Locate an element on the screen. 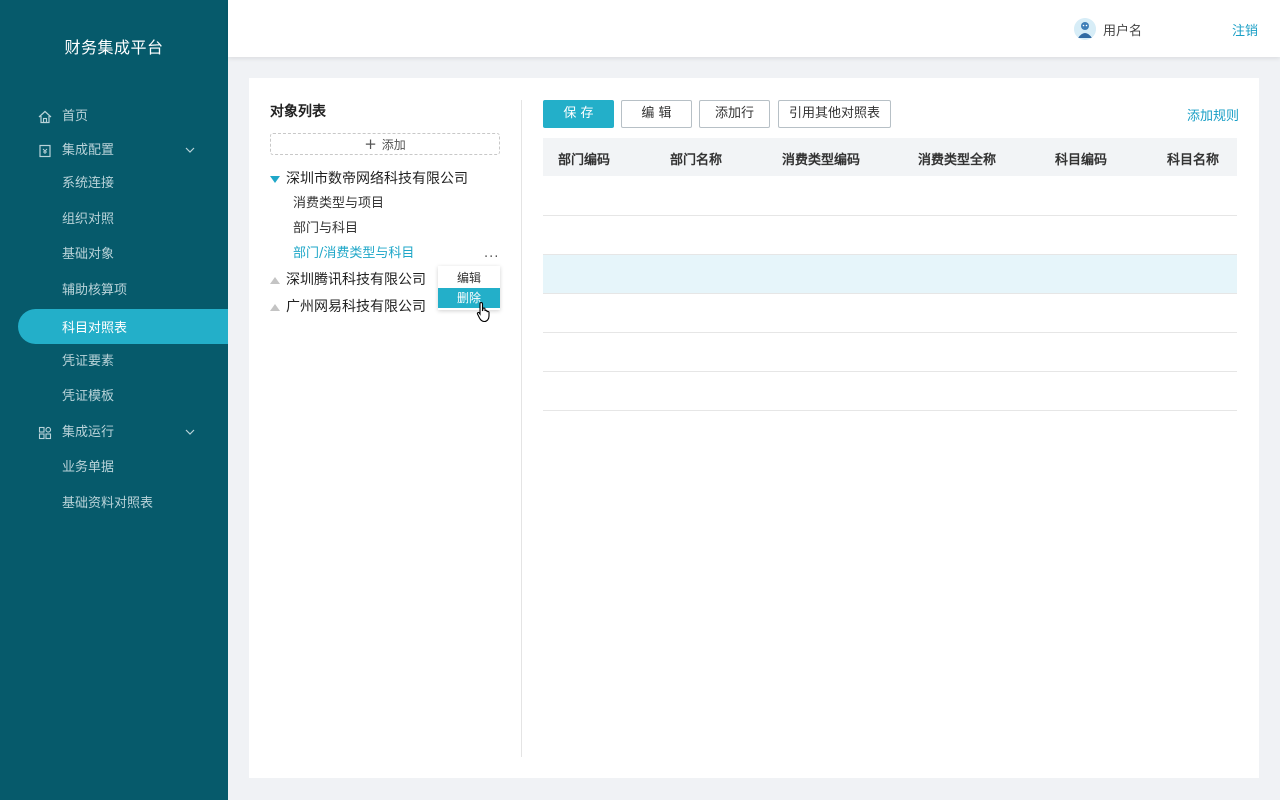 The image size is (1280, 800). context-menu-edit: 编辑 is located at coordinates (469, 278).